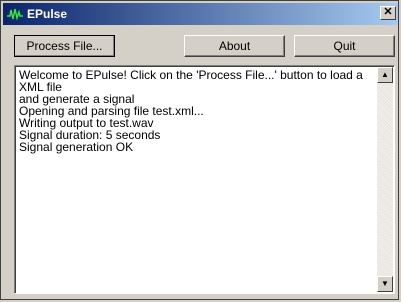 This screenshot has height=302, width=401. I want to click on pulse-icon, so click(15, 14).